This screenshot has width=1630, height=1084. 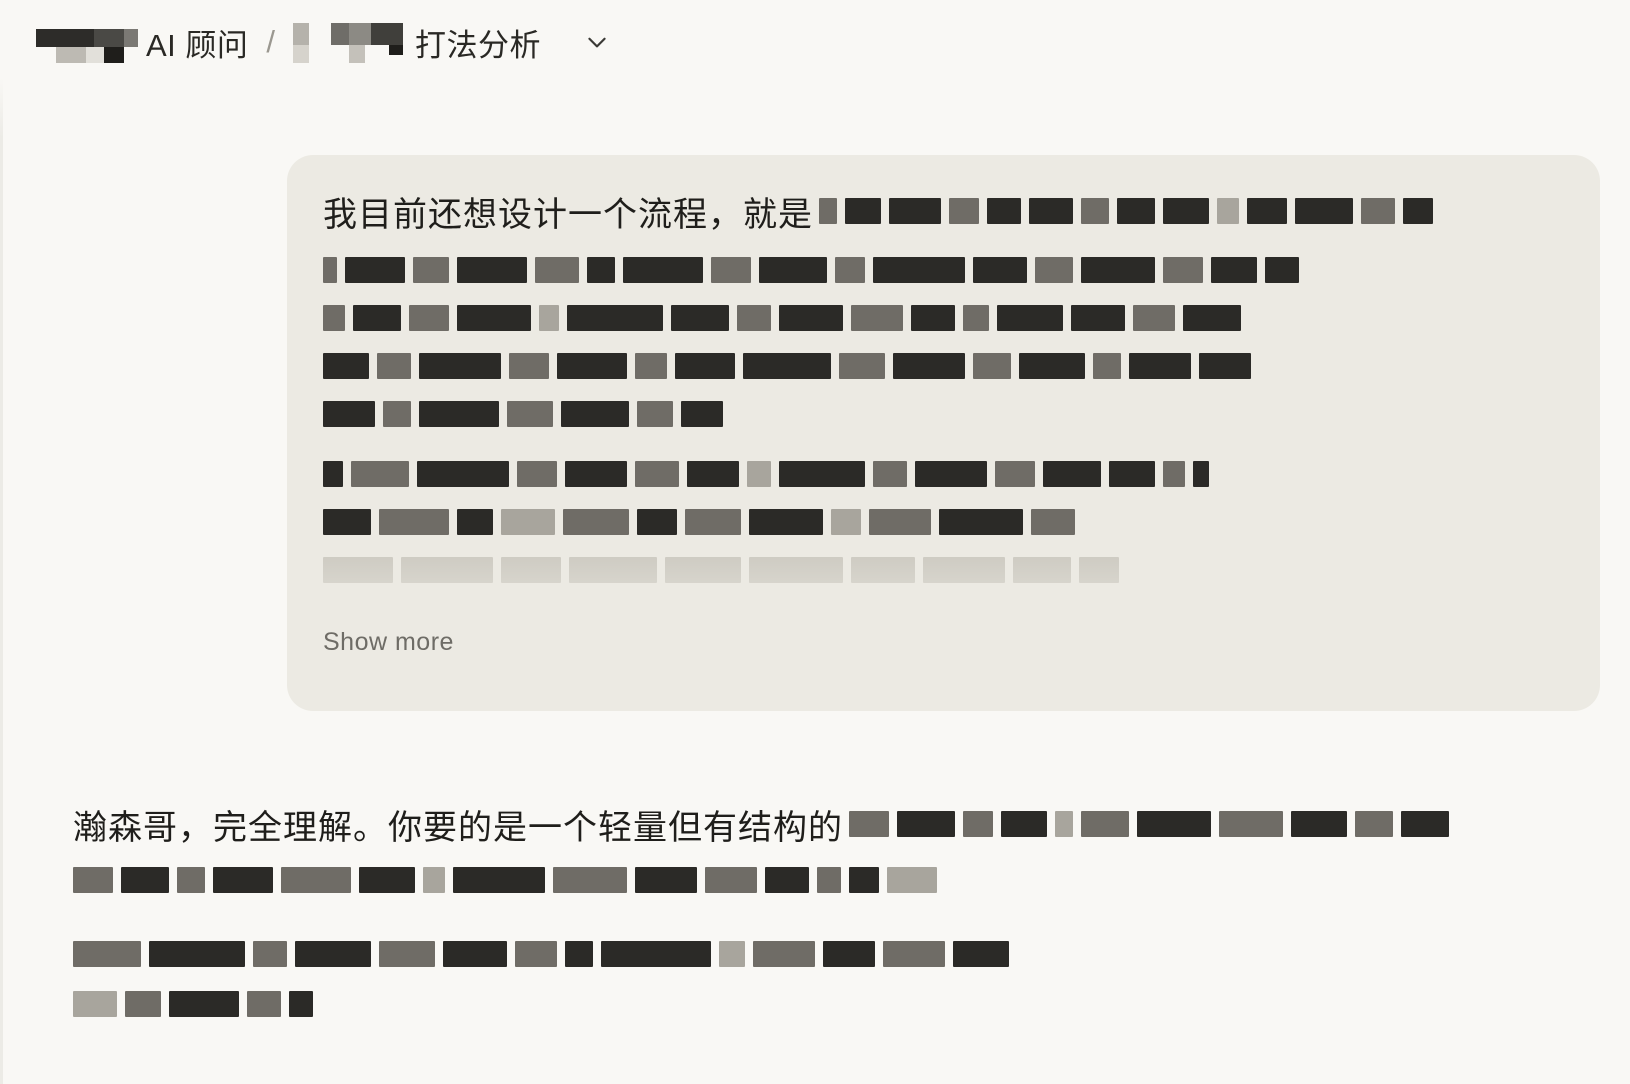 I want to click on breadcrumb: AI 顾问 / 打法分析, so click(x=324, y=42).